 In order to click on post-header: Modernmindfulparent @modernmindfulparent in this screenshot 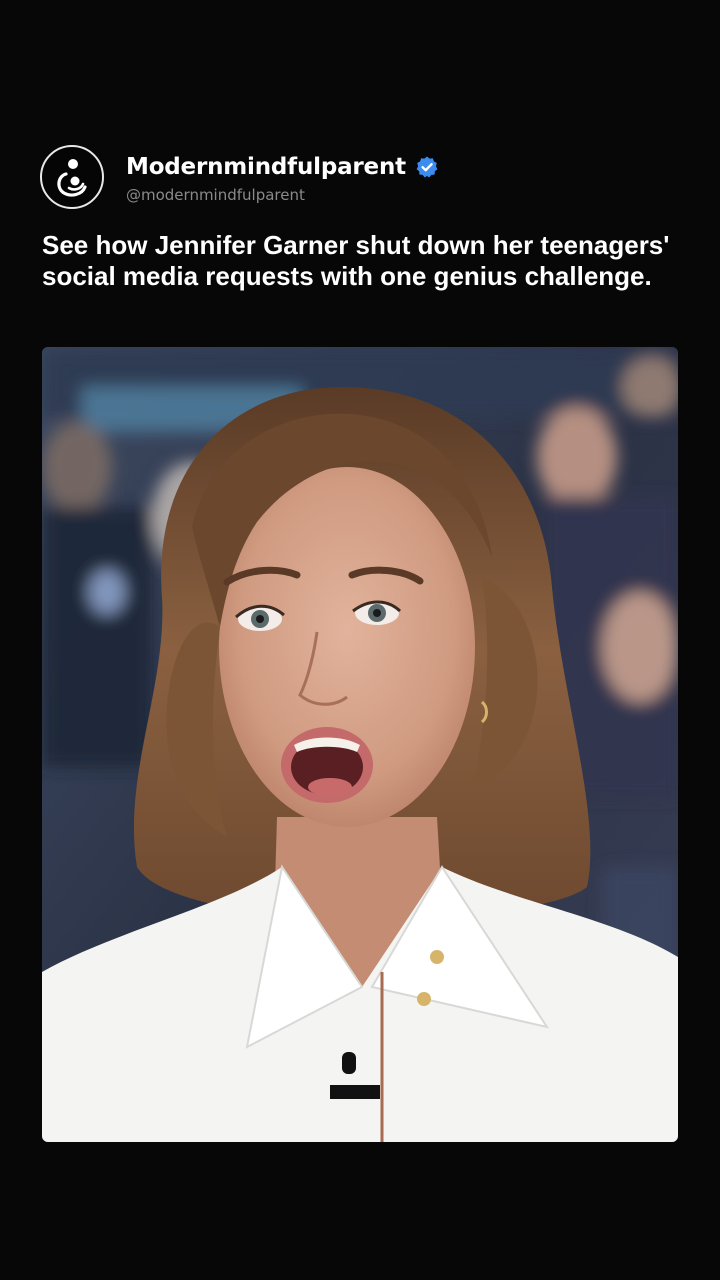, I will do `click(239, 177)`.